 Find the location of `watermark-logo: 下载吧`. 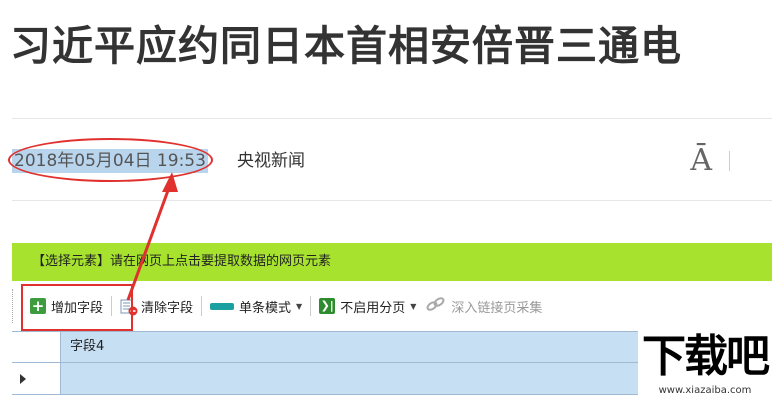

watermark-logo: 下载吧 is located at coordinates (706, 356).